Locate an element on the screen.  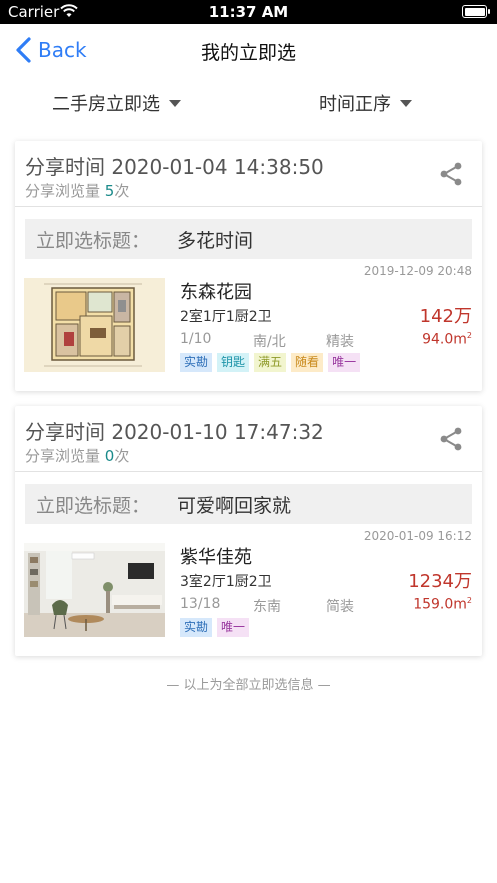
end-of-list-note: — 以上为全部立即选信息 — is located at coordinates (248, 685).